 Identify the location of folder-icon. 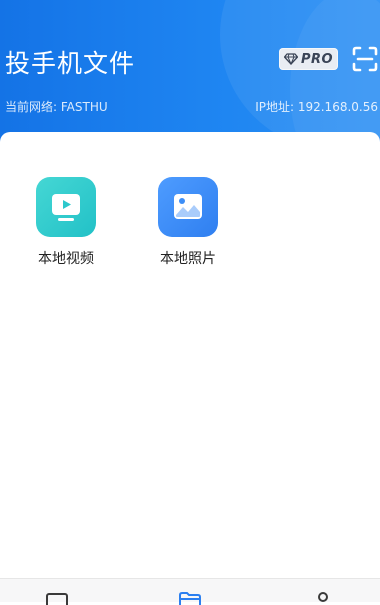
(190, 598).